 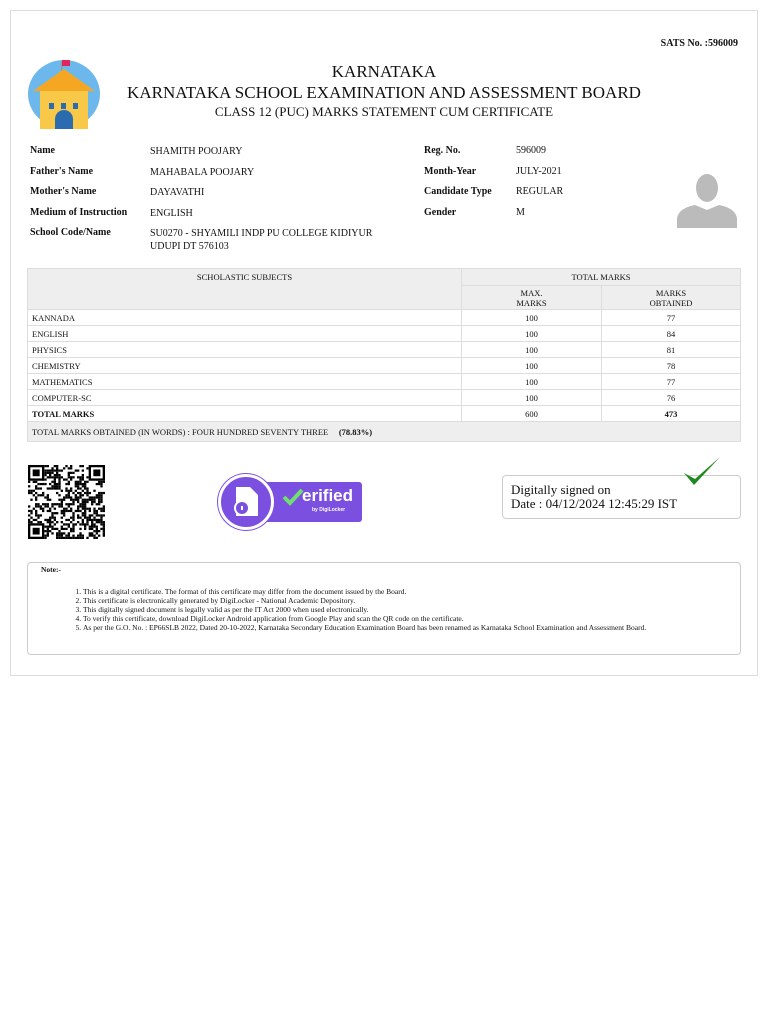 What do you see at coordinates (79, 212) in the screenshot?
I see `field-label: Medium of Instruction` at bounding box center [79, 212].